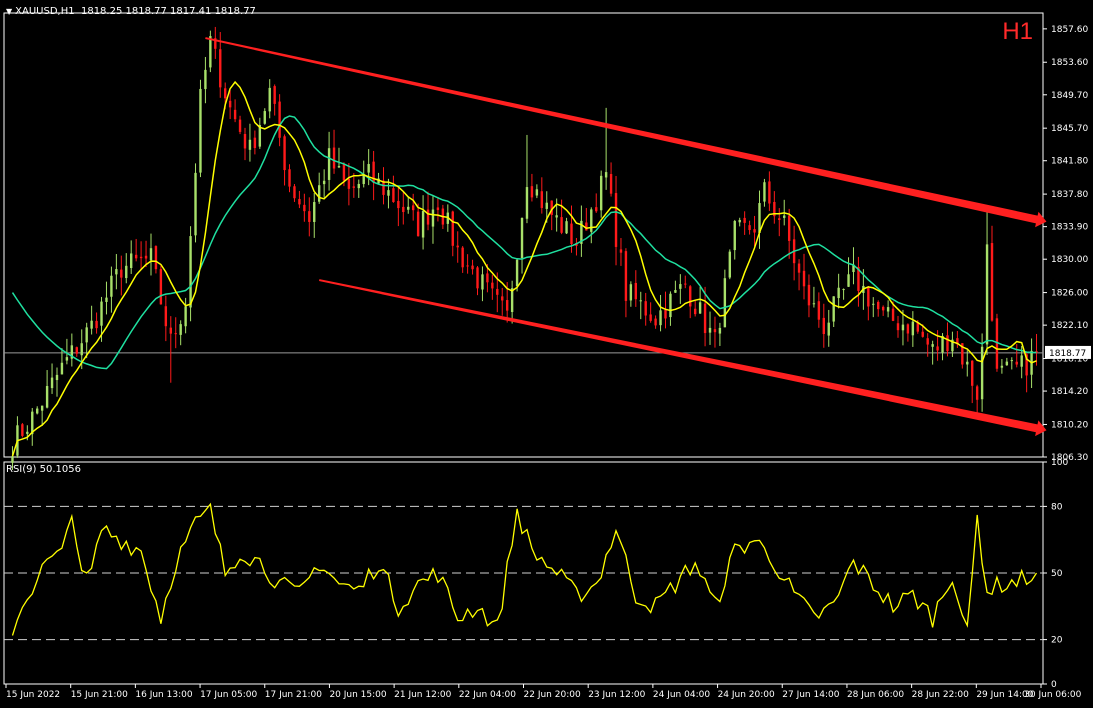  Describe the element at coordinates (552, 695) in the screenshot. I see `time-tick-label: 22 Jun 20:00` at that location.